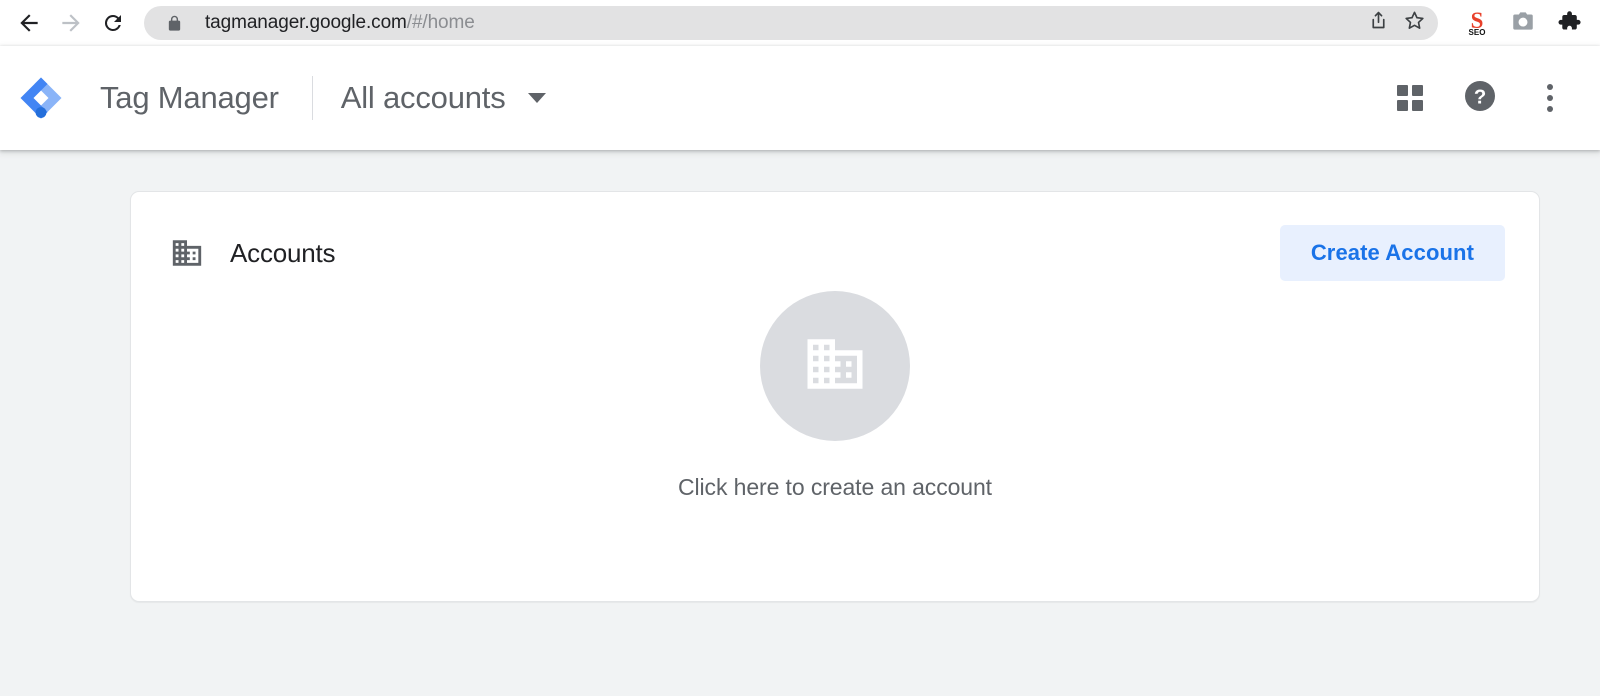  I want to click on more-vertical-icon, so click(1550, 98).